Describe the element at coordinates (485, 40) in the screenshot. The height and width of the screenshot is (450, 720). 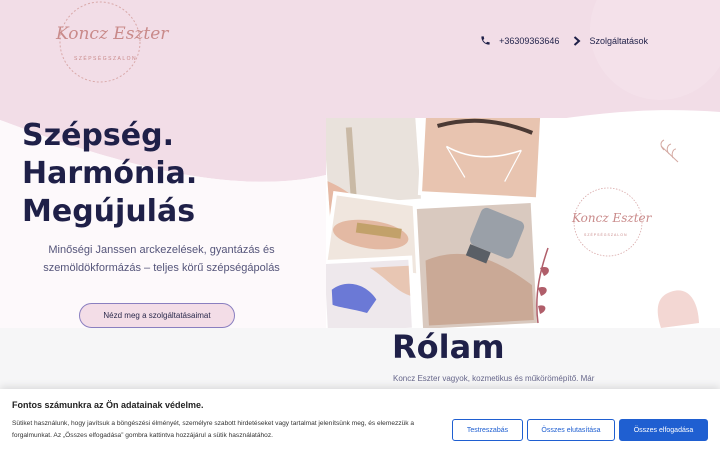
I see `phone-icon` at that location.